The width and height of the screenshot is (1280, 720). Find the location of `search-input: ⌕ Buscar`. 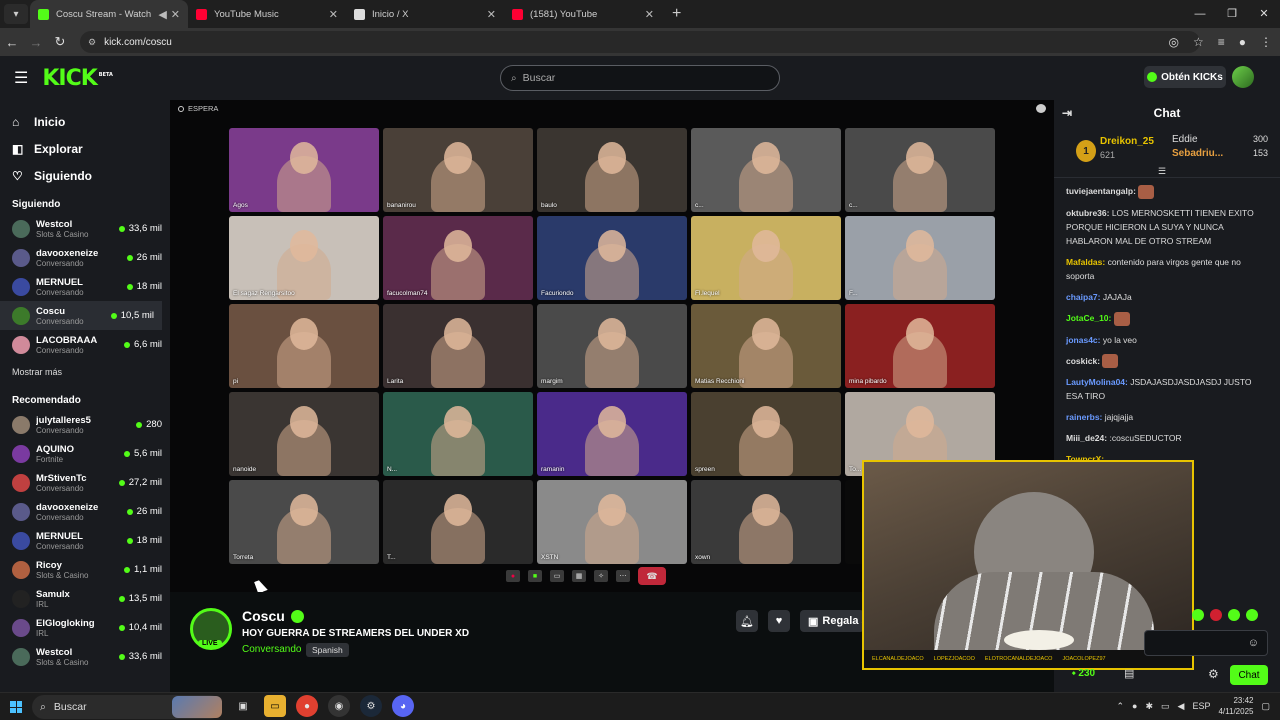

search-input: ⌕ Buscar is located at coordinates (640, 78).